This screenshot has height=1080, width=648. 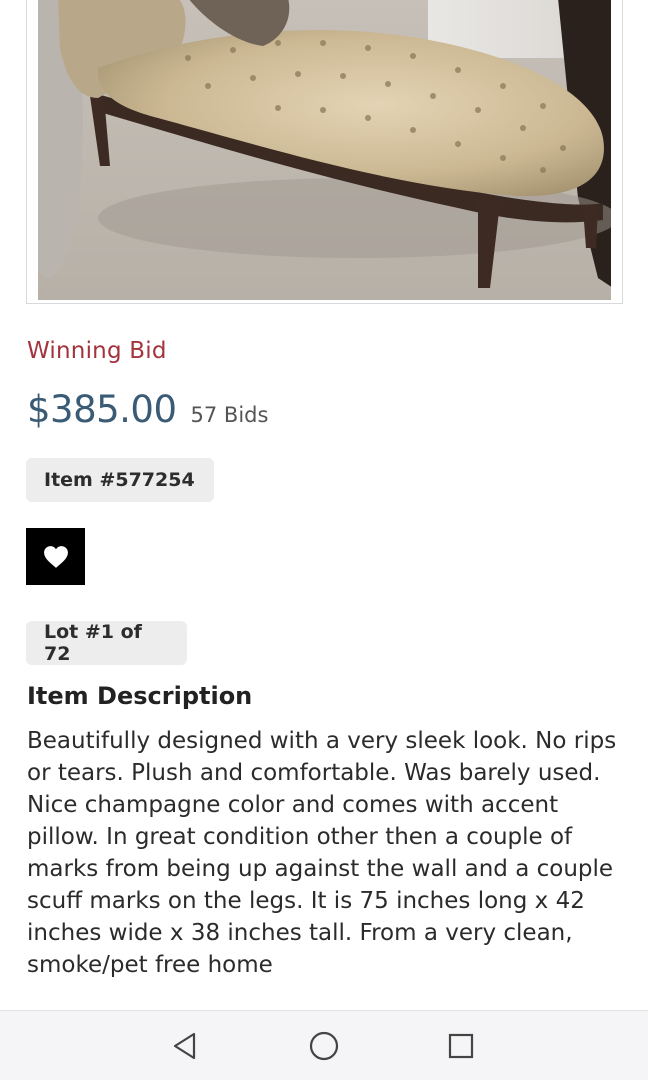 What do you see at coordinates (106, 643) in the screenshot?
I see `lot-number-badge: Lot #1 of 72` at bounding box center [106, 643].